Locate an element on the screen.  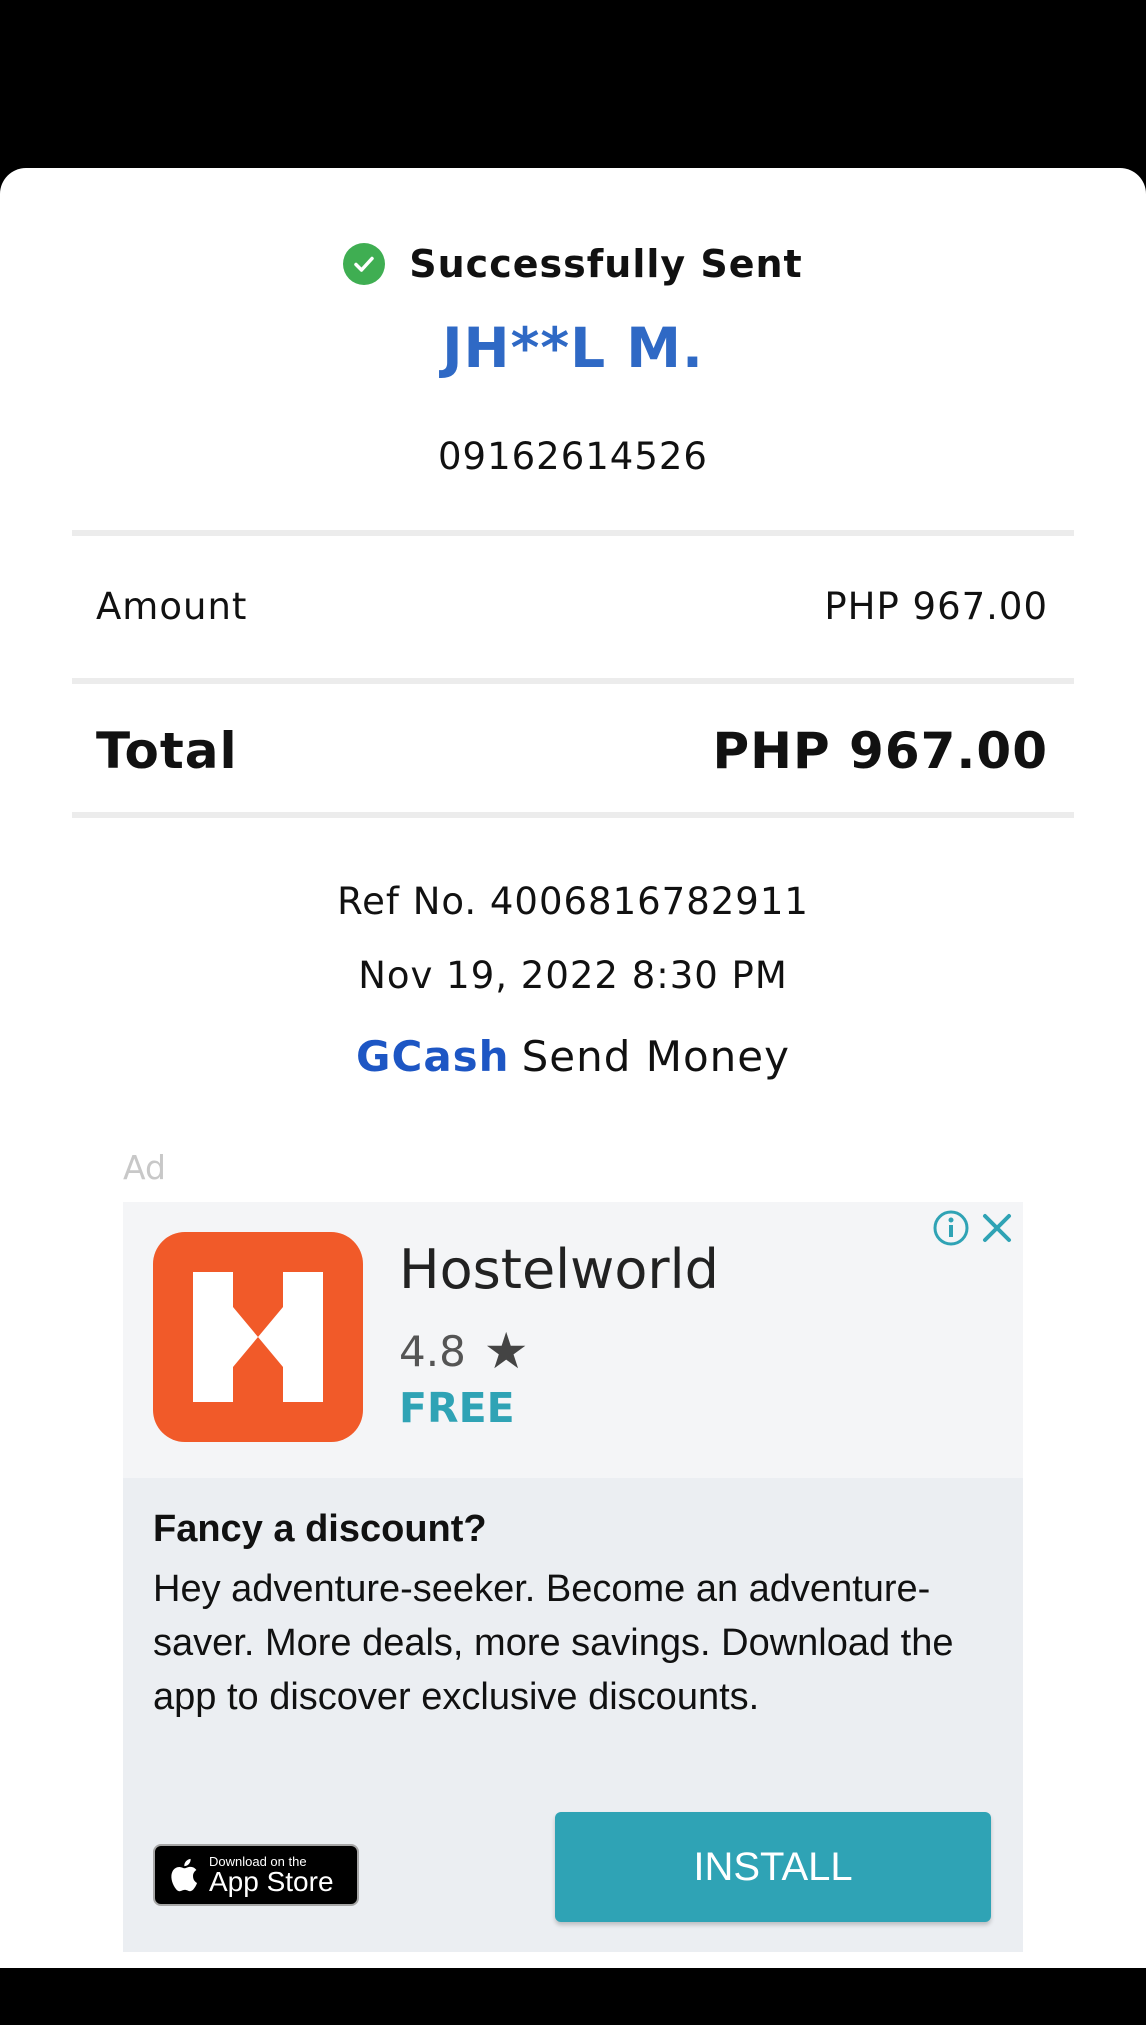
app-name: Hostelworld is located at coordinates (559, 1269).